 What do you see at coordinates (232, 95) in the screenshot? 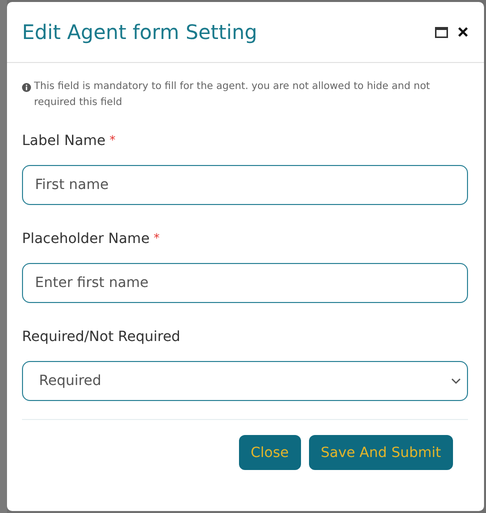
I see `notice-text: This field is mandatory to fill for the agent. you are not allowed to hide and not required this field` at bounding box center [232, 95].